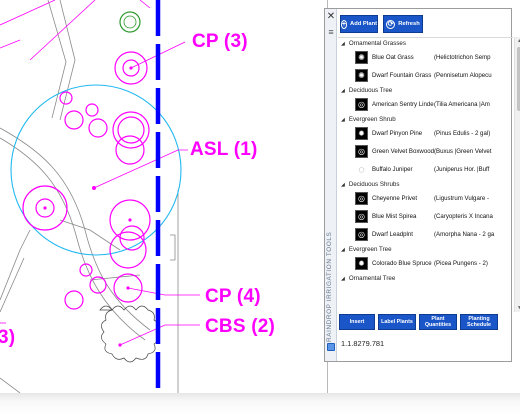 The height and width of the screenshot is (414, 520). I want to click on group-header-label: Ornamental Grasses, so click(377, 43).